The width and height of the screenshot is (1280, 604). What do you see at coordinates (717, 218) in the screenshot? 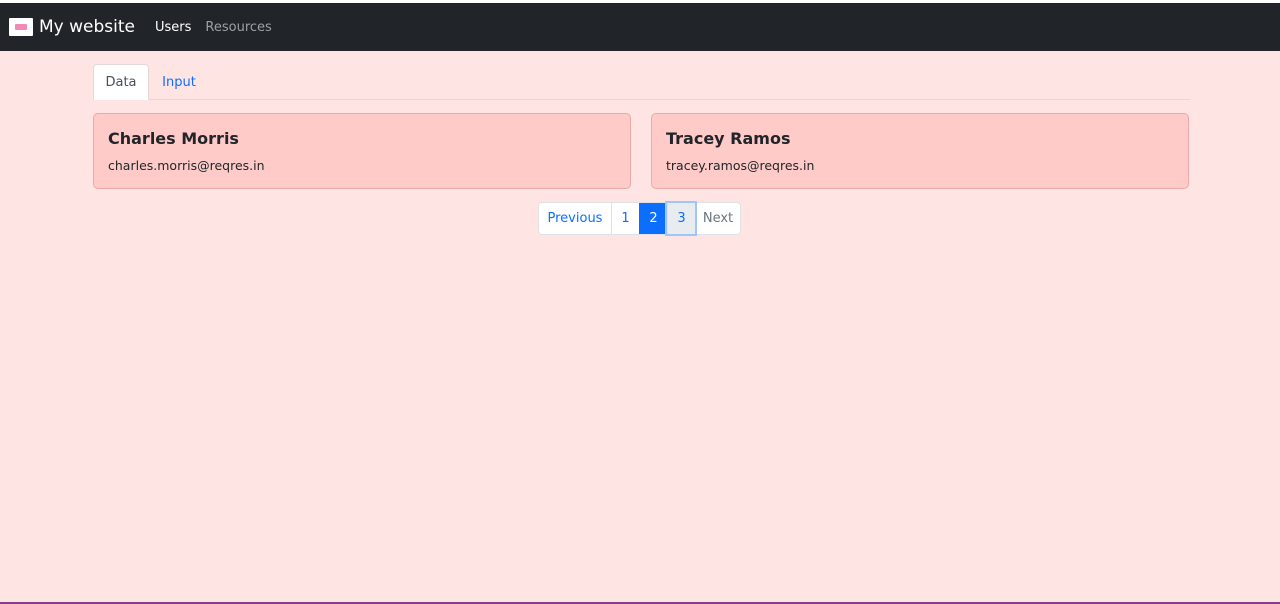
I see `pagination-next-button: Next` at bounding box center [717, 218].